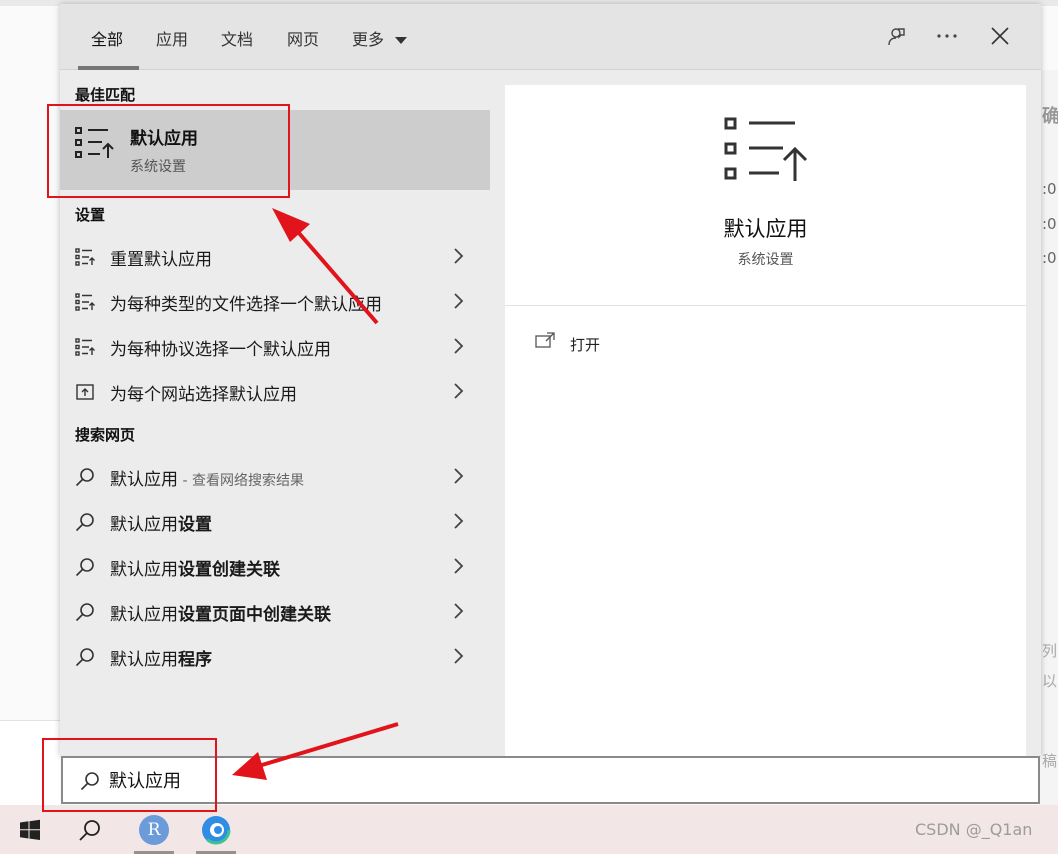 The width and height of the screenshot is (1058, 854). I want to click on web-result-emphasis: 设置创建关联, so click(229, 570).